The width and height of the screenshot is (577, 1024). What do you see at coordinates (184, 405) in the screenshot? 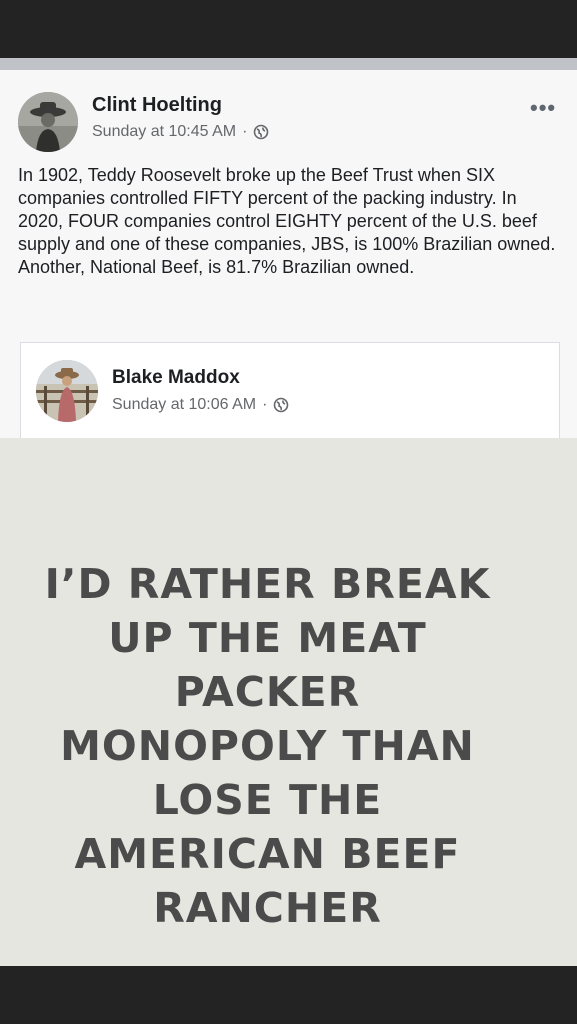
I see `shared-post-timestamp: Sunday at 10:06 AM` at bounding box center [184, 405].